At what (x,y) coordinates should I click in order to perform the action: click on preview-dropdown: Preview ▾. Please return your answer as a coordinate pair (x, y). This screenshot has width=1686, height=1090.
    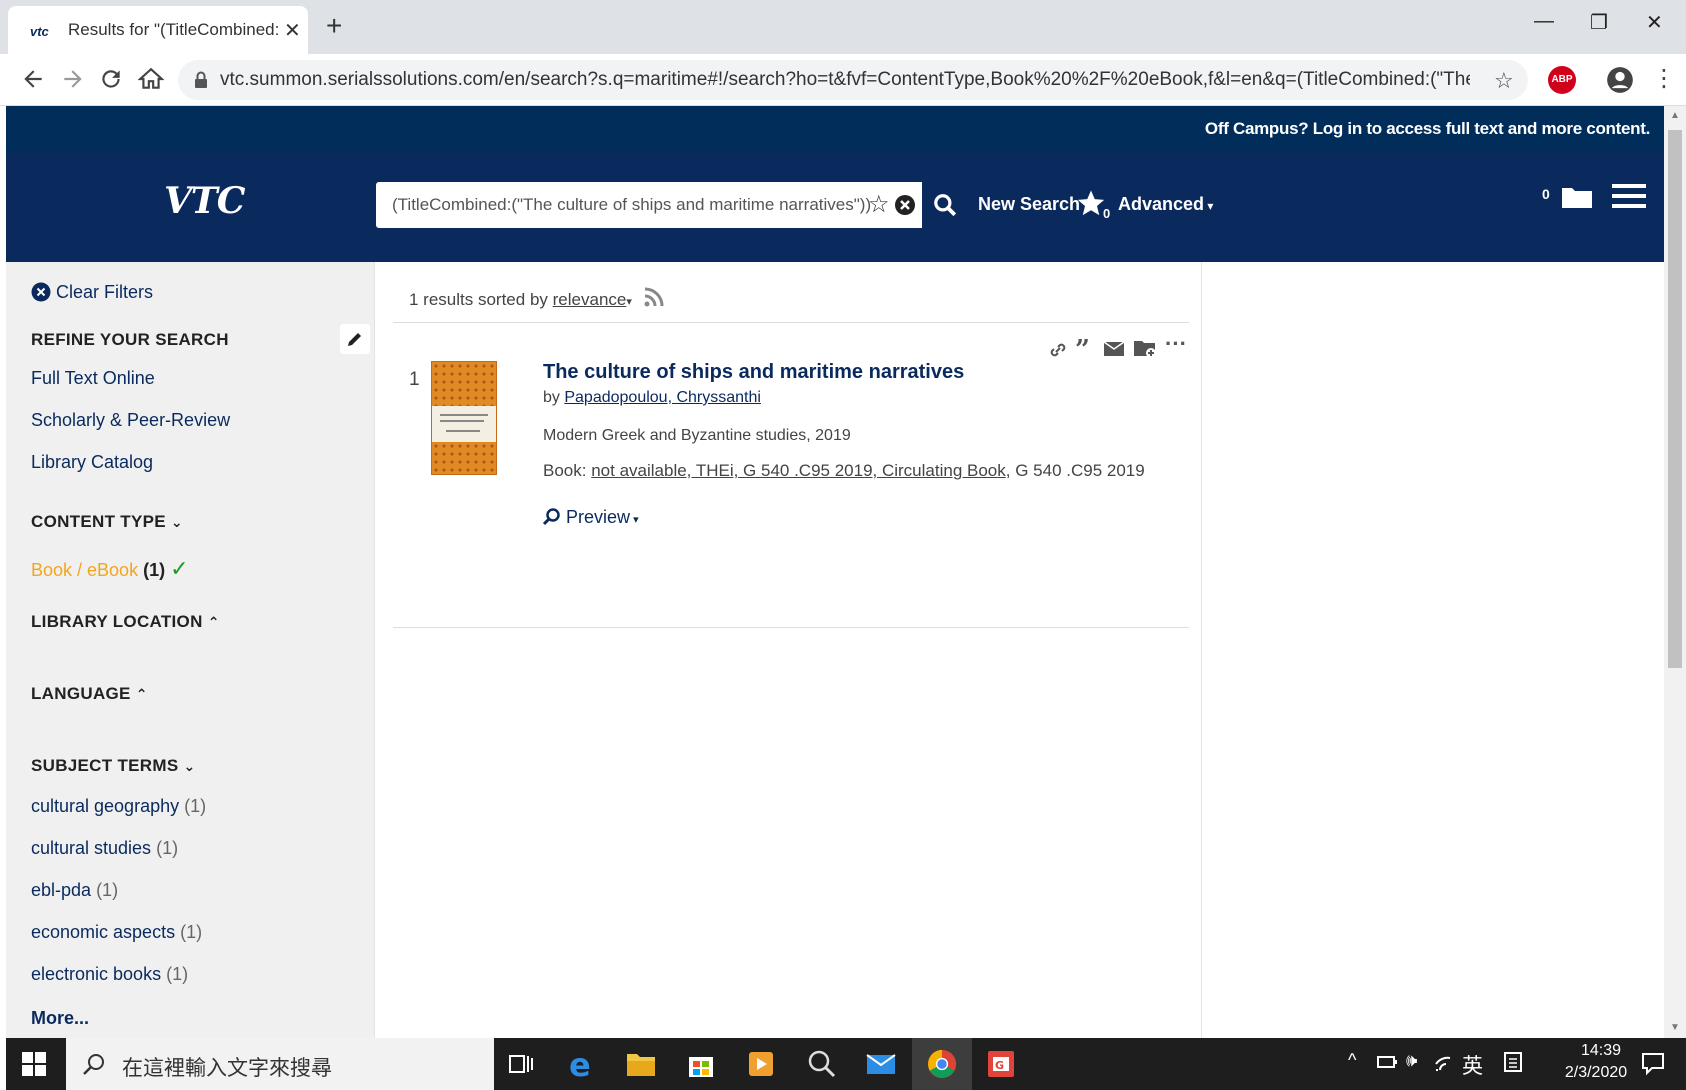
    Looking at the image, I should click on (591, 517).